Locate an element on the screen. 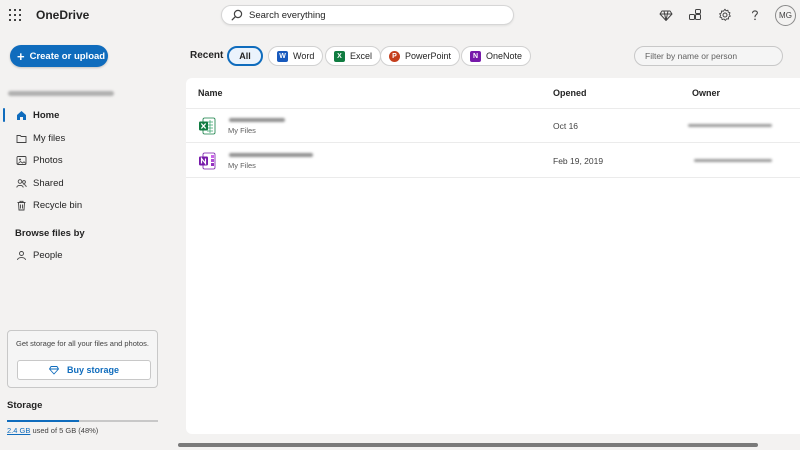  share-icon is located at coordinates (695, 15).